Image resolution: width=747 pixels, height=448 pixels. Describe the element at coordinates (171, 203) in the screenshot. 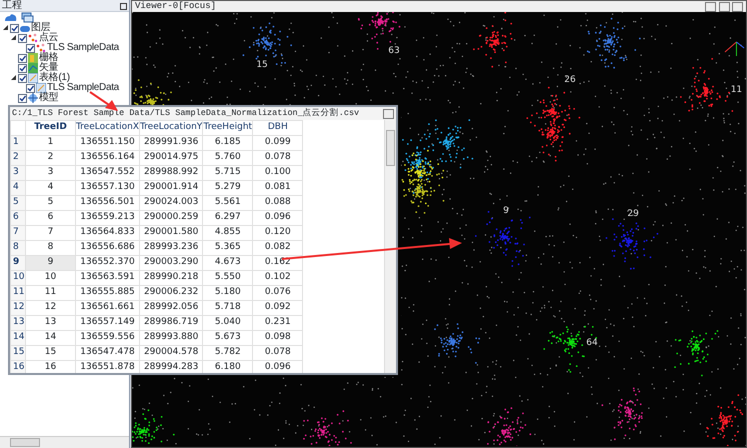

I see `table-cell: 290024.003` at that location.